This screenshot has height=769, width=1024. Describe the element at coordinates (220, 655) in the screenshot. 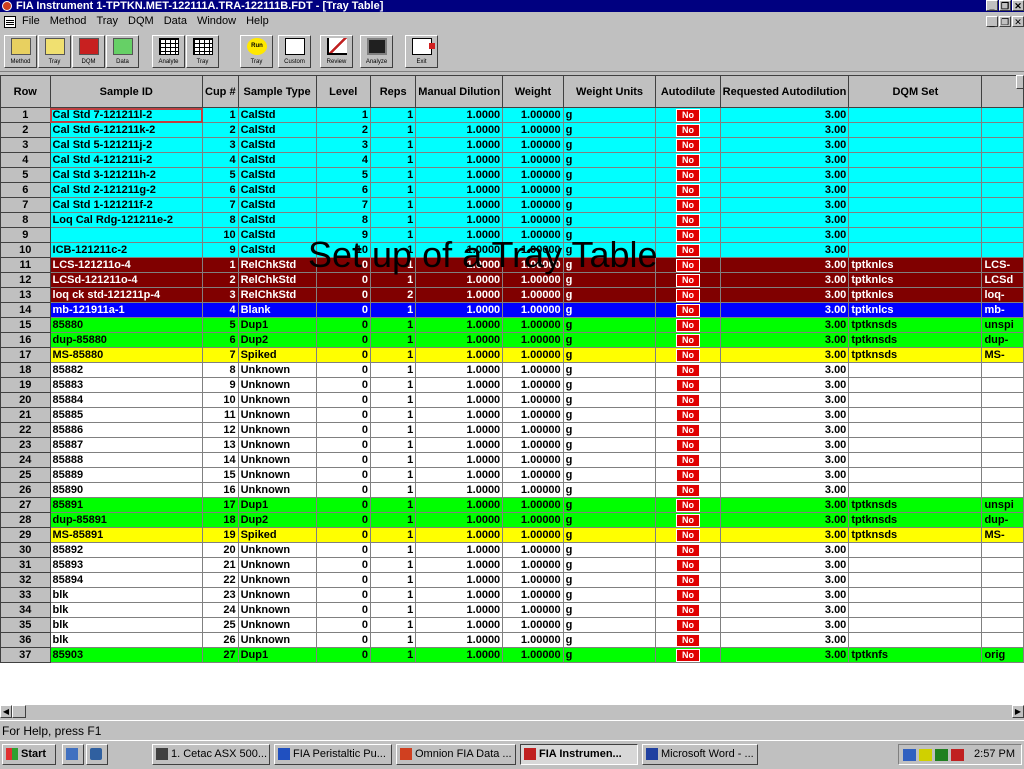

I see `cup-cell: 27` at that location.